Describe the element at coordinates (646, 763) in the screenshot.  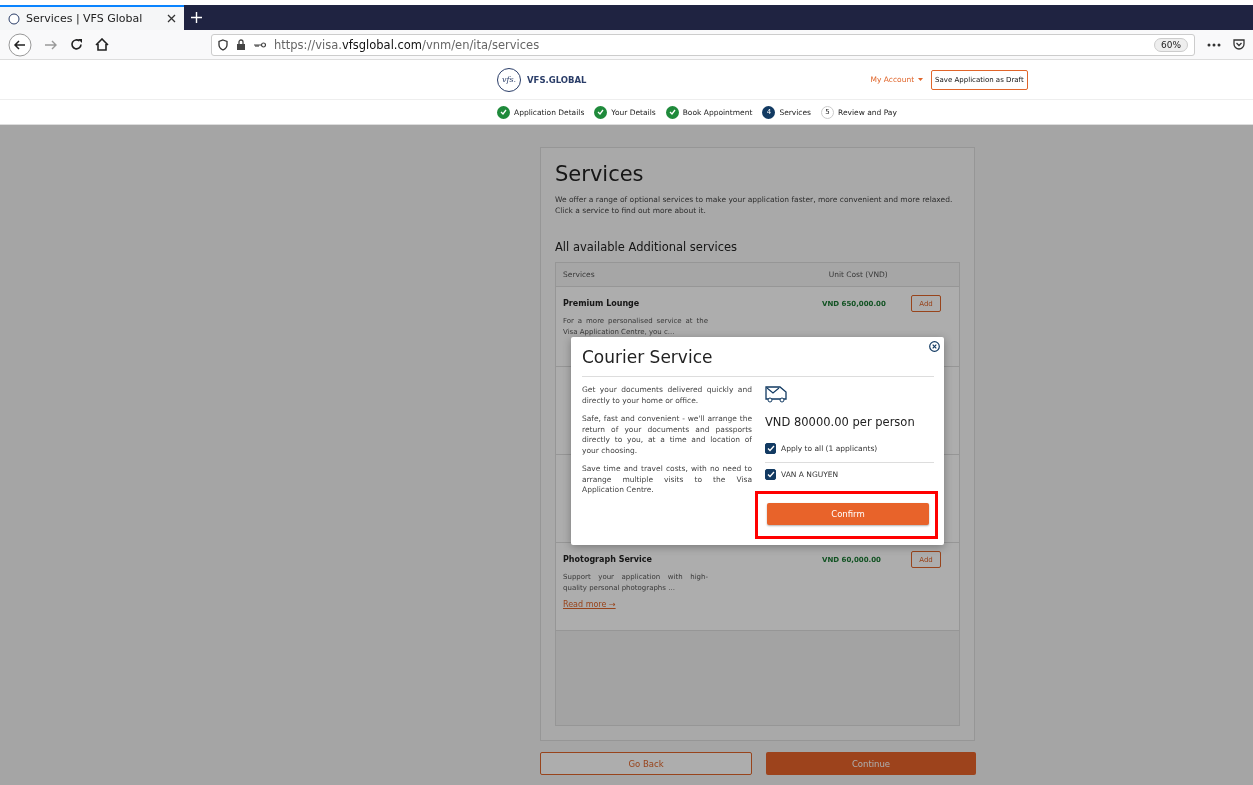
I see `go-back-button: Go Back` at that location.